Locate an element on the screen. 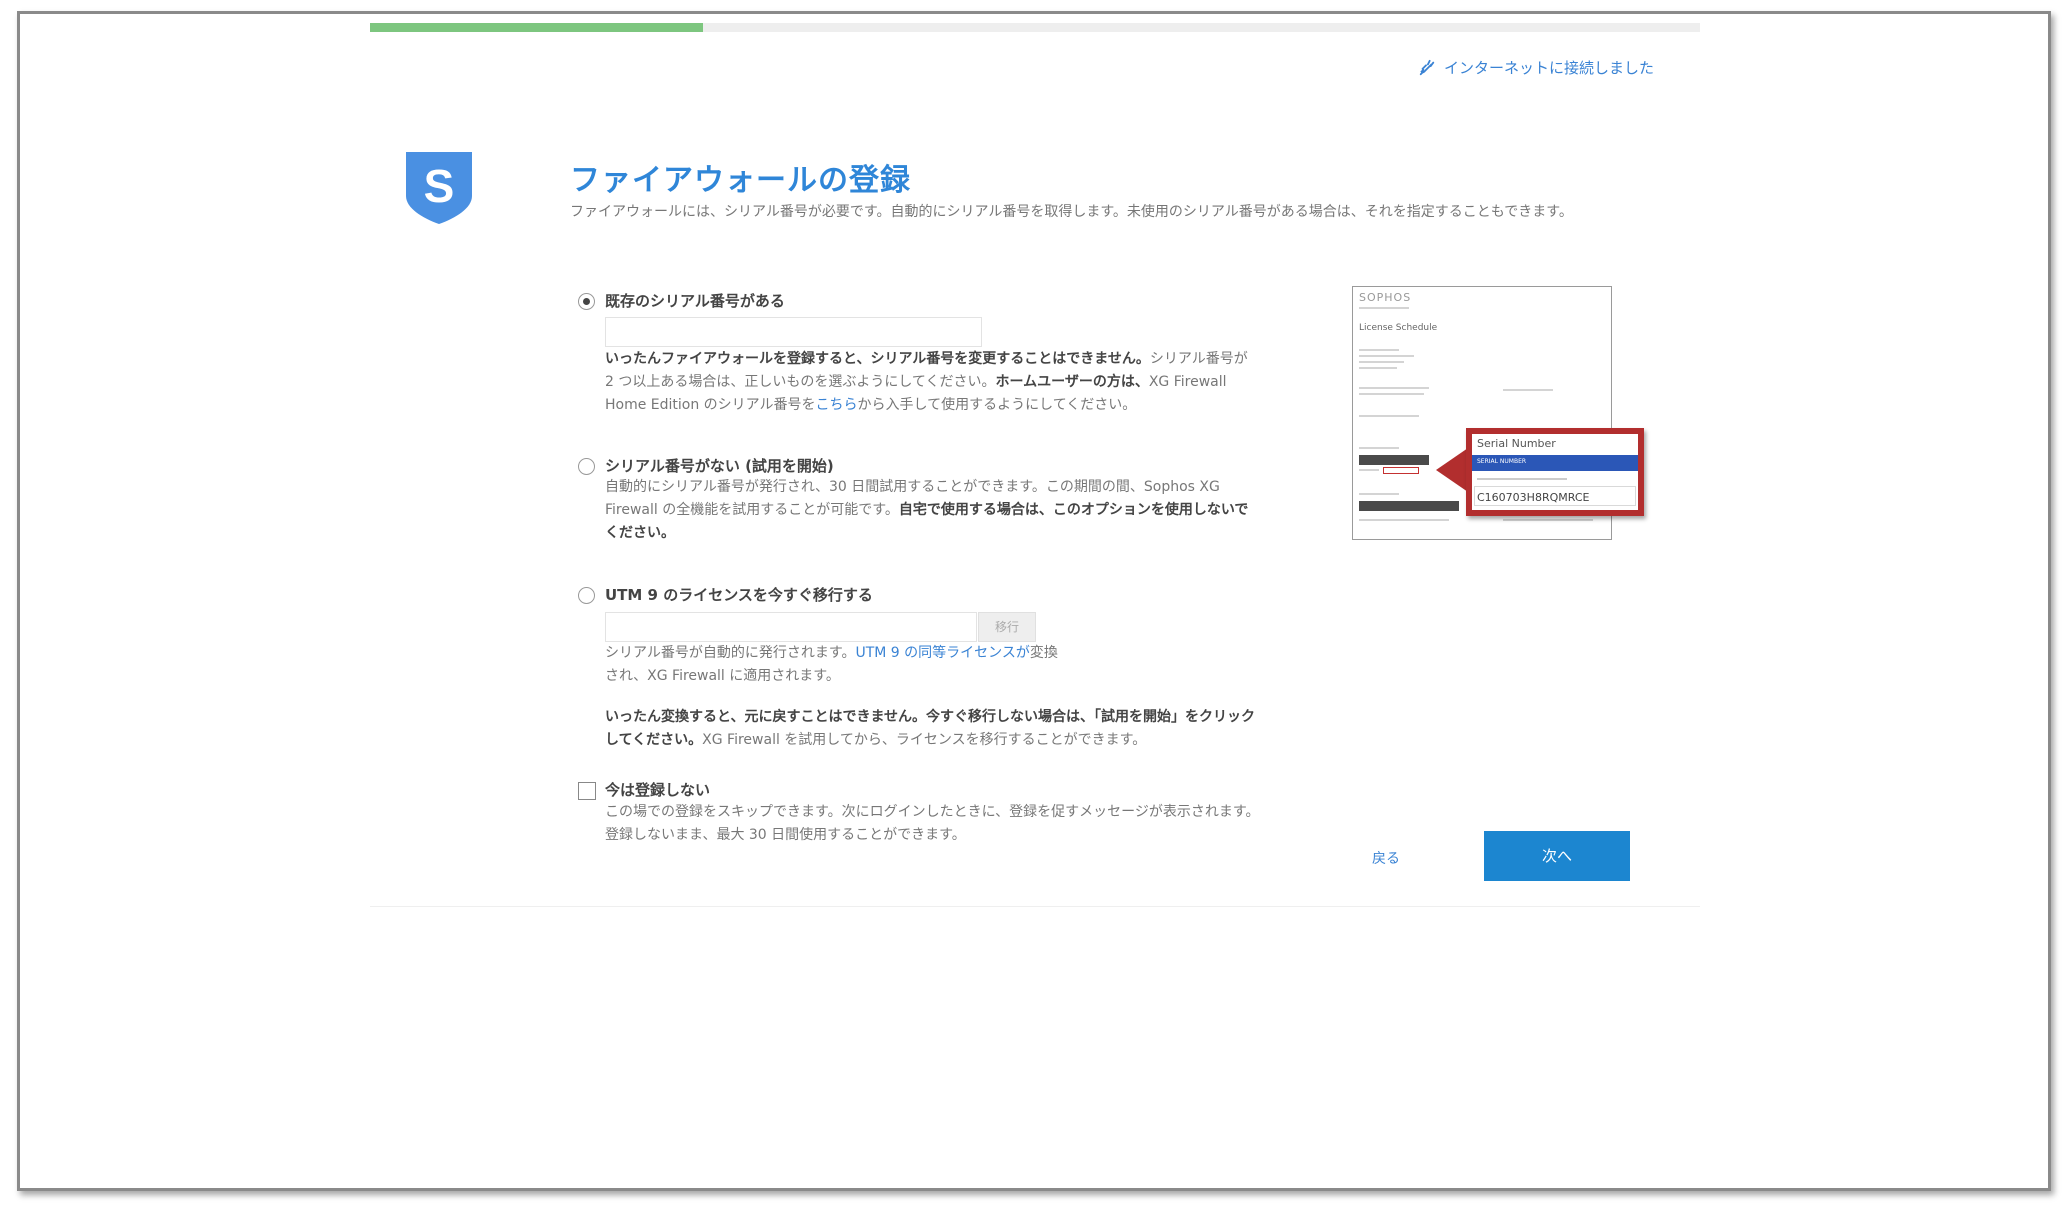  connection-status: インターネットに接続しました is located at coordinates (1536, 67).